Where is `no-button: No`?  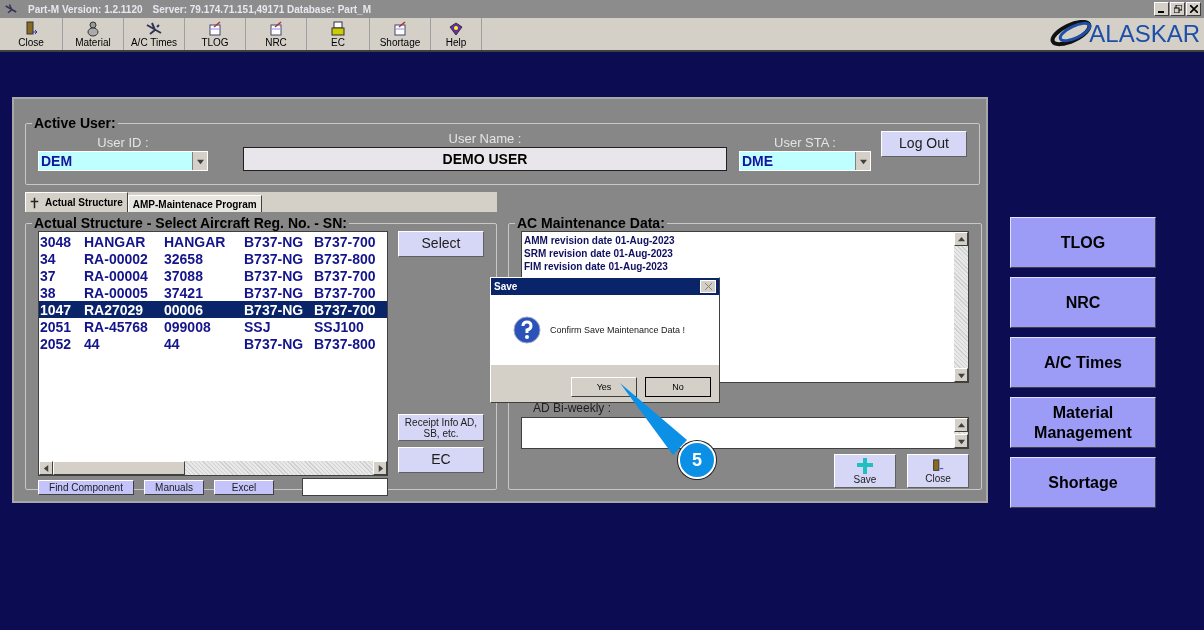
no-button: No is located at coordinates (678, 387).